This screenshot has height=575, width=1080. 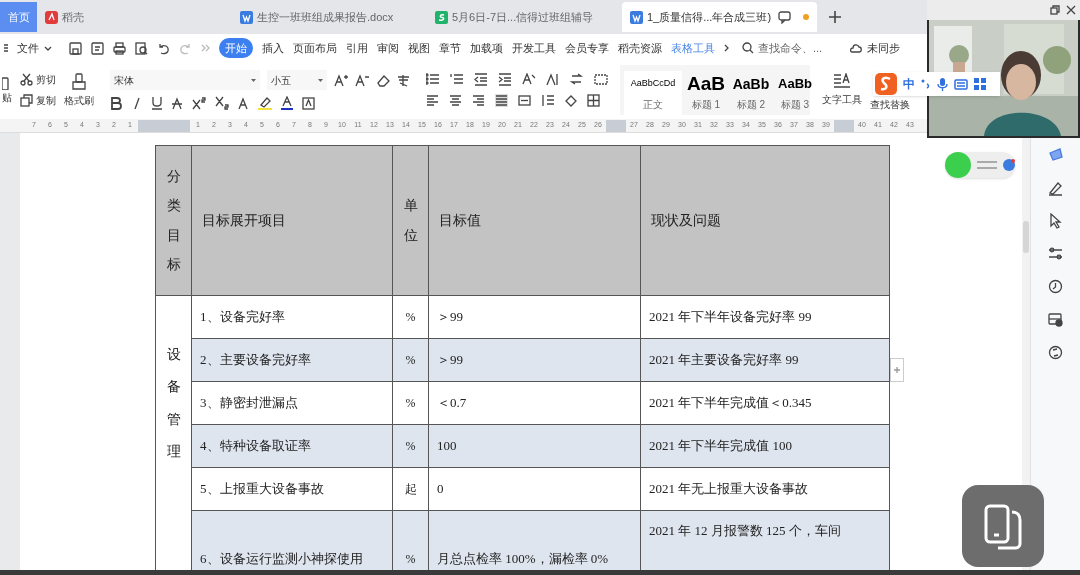 What do you see at coordinates (6, 48) in the screenshot?
I see `menu-icon` at bounding box center [6, 48].